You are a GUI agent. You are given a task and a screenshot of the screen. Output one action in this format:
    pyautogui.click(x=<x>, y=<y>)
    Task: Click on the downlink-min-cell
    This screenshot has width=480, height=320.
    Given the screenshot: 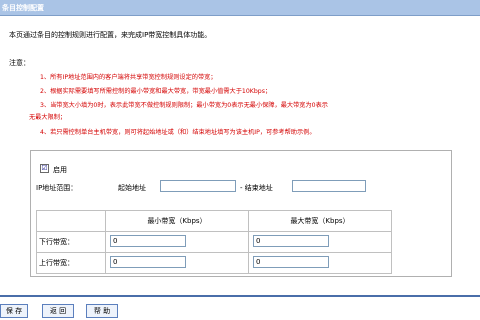 What is the action you would take?
    pyautogui.click(x=177, y=242)
    